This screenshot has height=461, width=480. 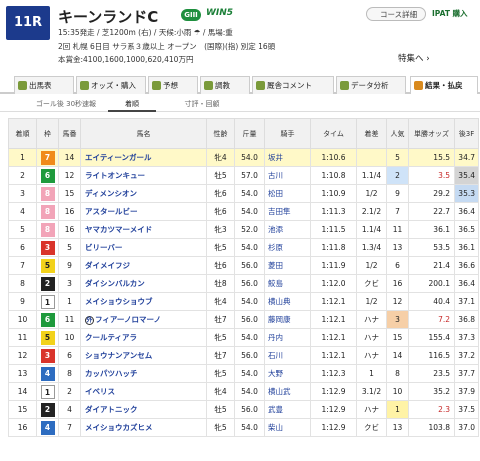 I want to click on horse-name-link: カッパツハッチ, so click(x=143, y=373).